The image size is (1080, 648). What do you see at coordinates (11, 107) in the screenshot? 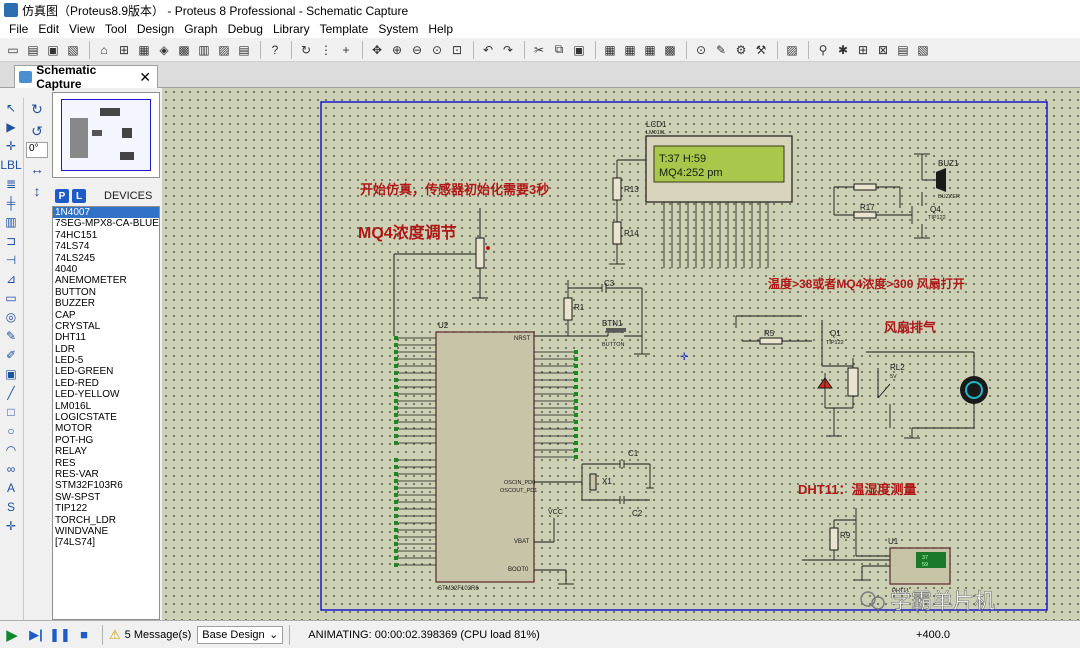
I see `selection-mode-icon: ↖` at bounding box center [11, 107].